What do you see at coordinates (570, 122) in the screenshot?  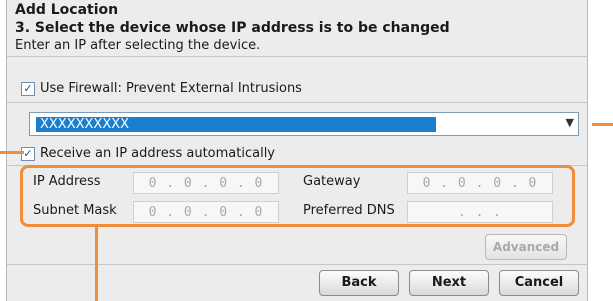 I see `chevron-down-icon: ▼` at bounding box center [570, 122].